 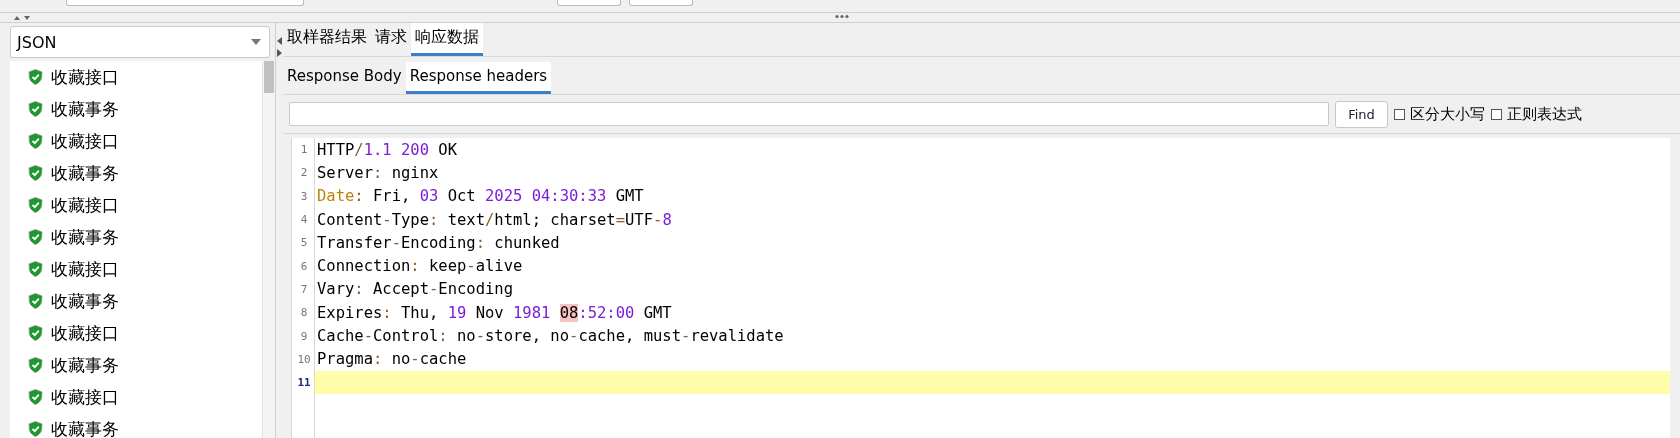 I want to click on collapse-left-icon, so click(x=279, y=41).